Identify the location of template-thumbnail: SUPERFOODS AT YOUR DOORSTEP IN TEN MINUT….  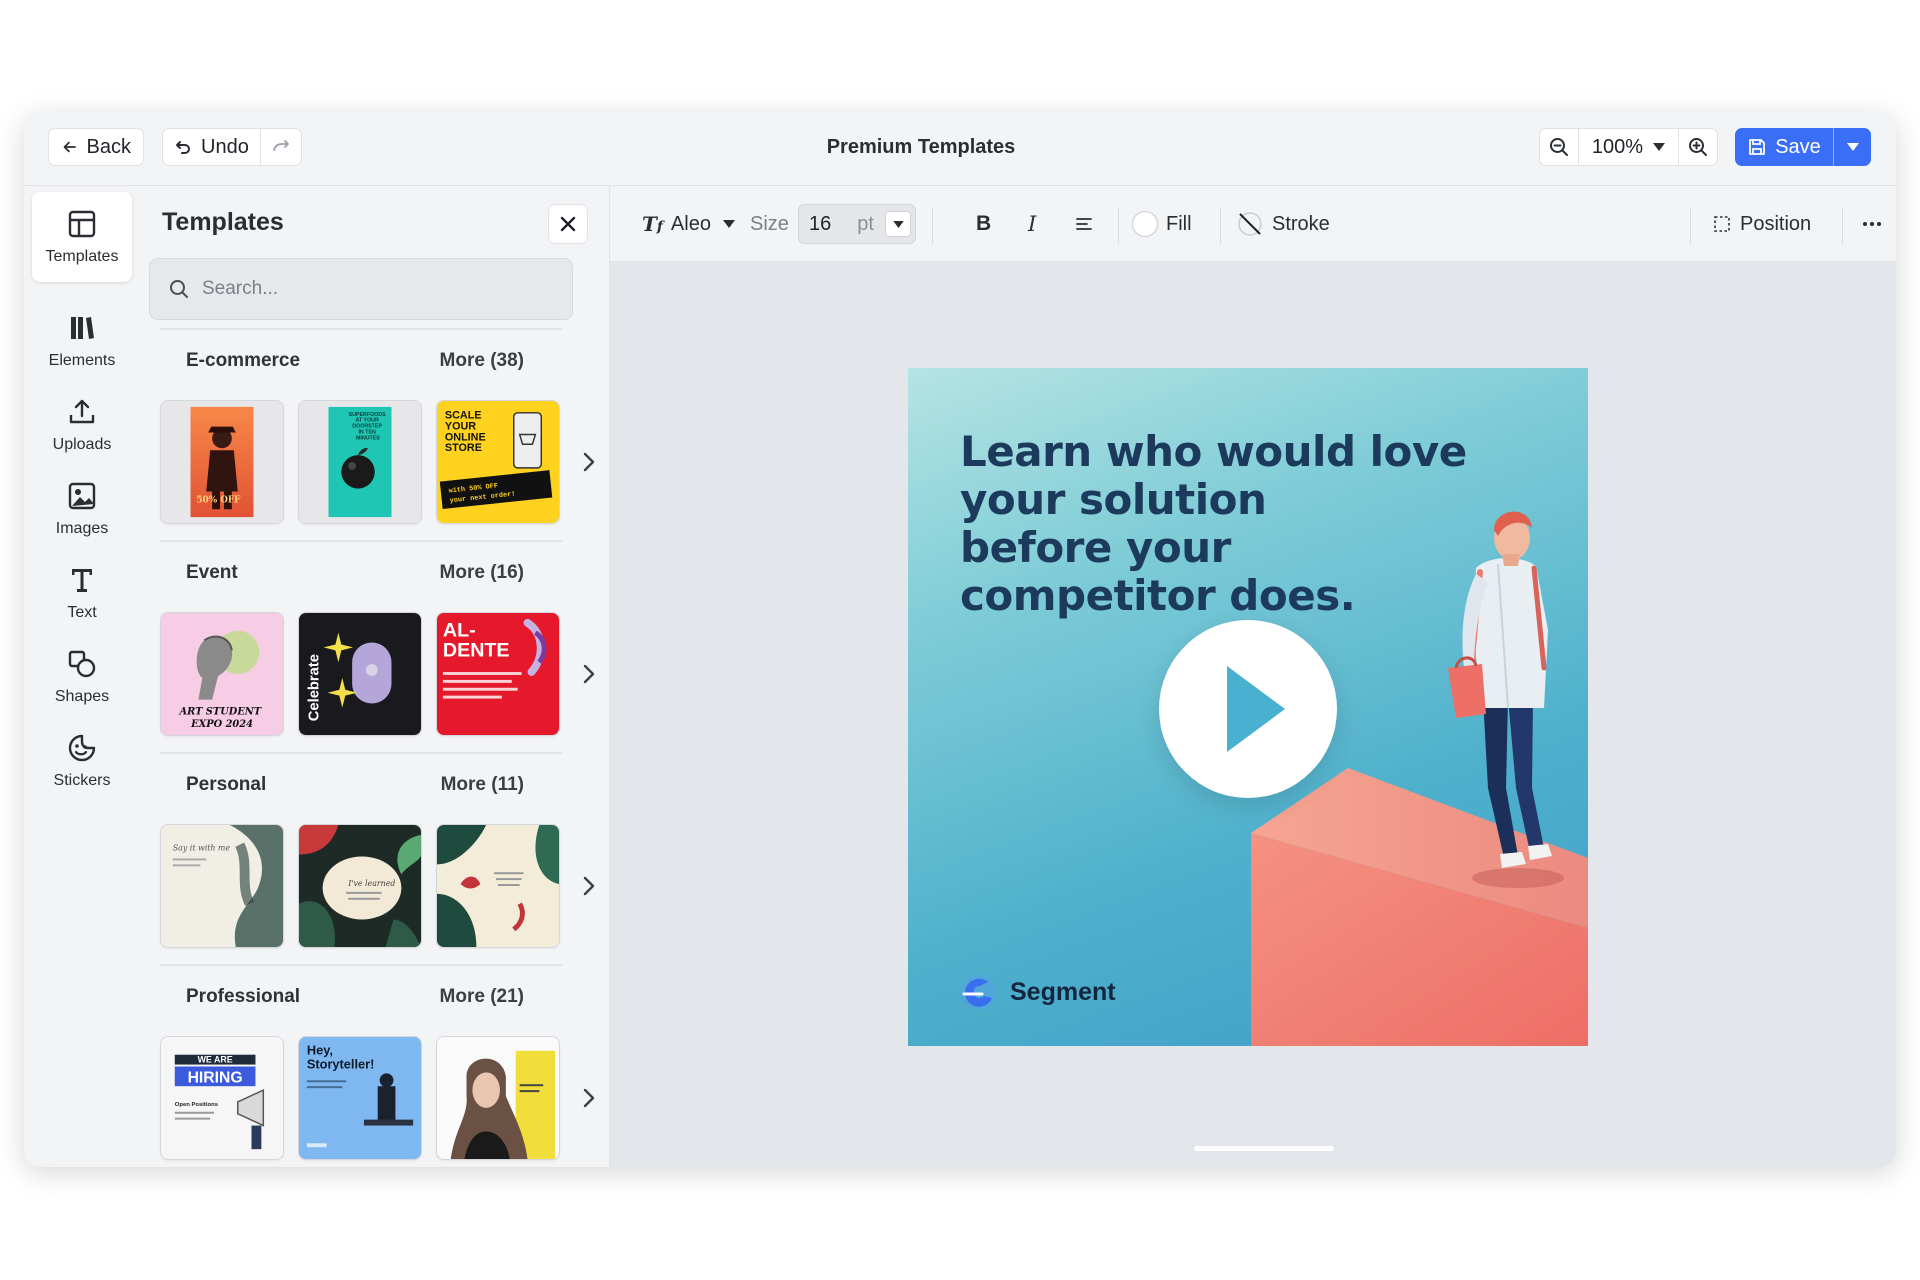
(360, 462).